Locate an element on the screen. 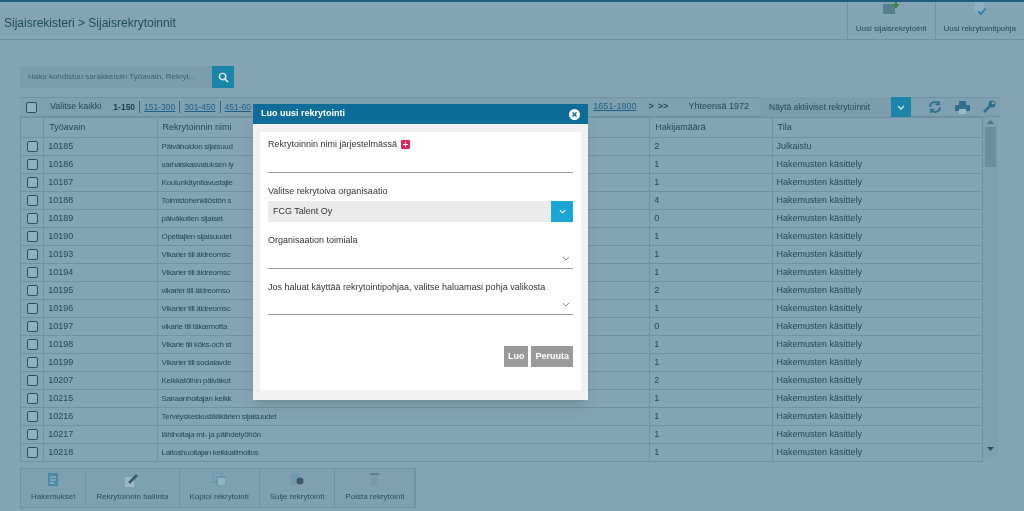 The width and height of the screenshot is (1024, 511). table-cell: Laitoshuoltajan keikkailmoitus is located at coordinates (403, 452).